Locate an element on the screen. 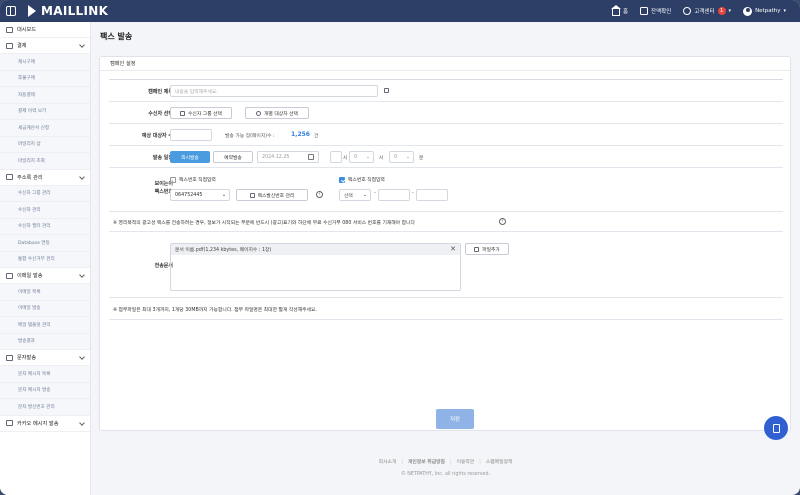 Image resolution: width=800 pixels, height=495 pixels. sidebar-item-label: 마일리지 조회 is located at coordinates (31, 161).